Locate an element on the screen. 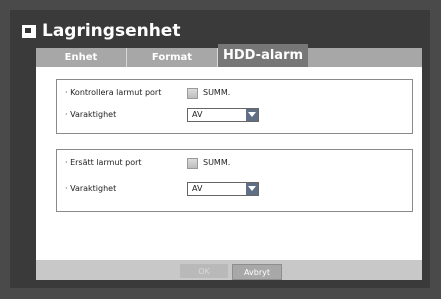  tab-enhet: Enhet is located at coordinates (81, 57).